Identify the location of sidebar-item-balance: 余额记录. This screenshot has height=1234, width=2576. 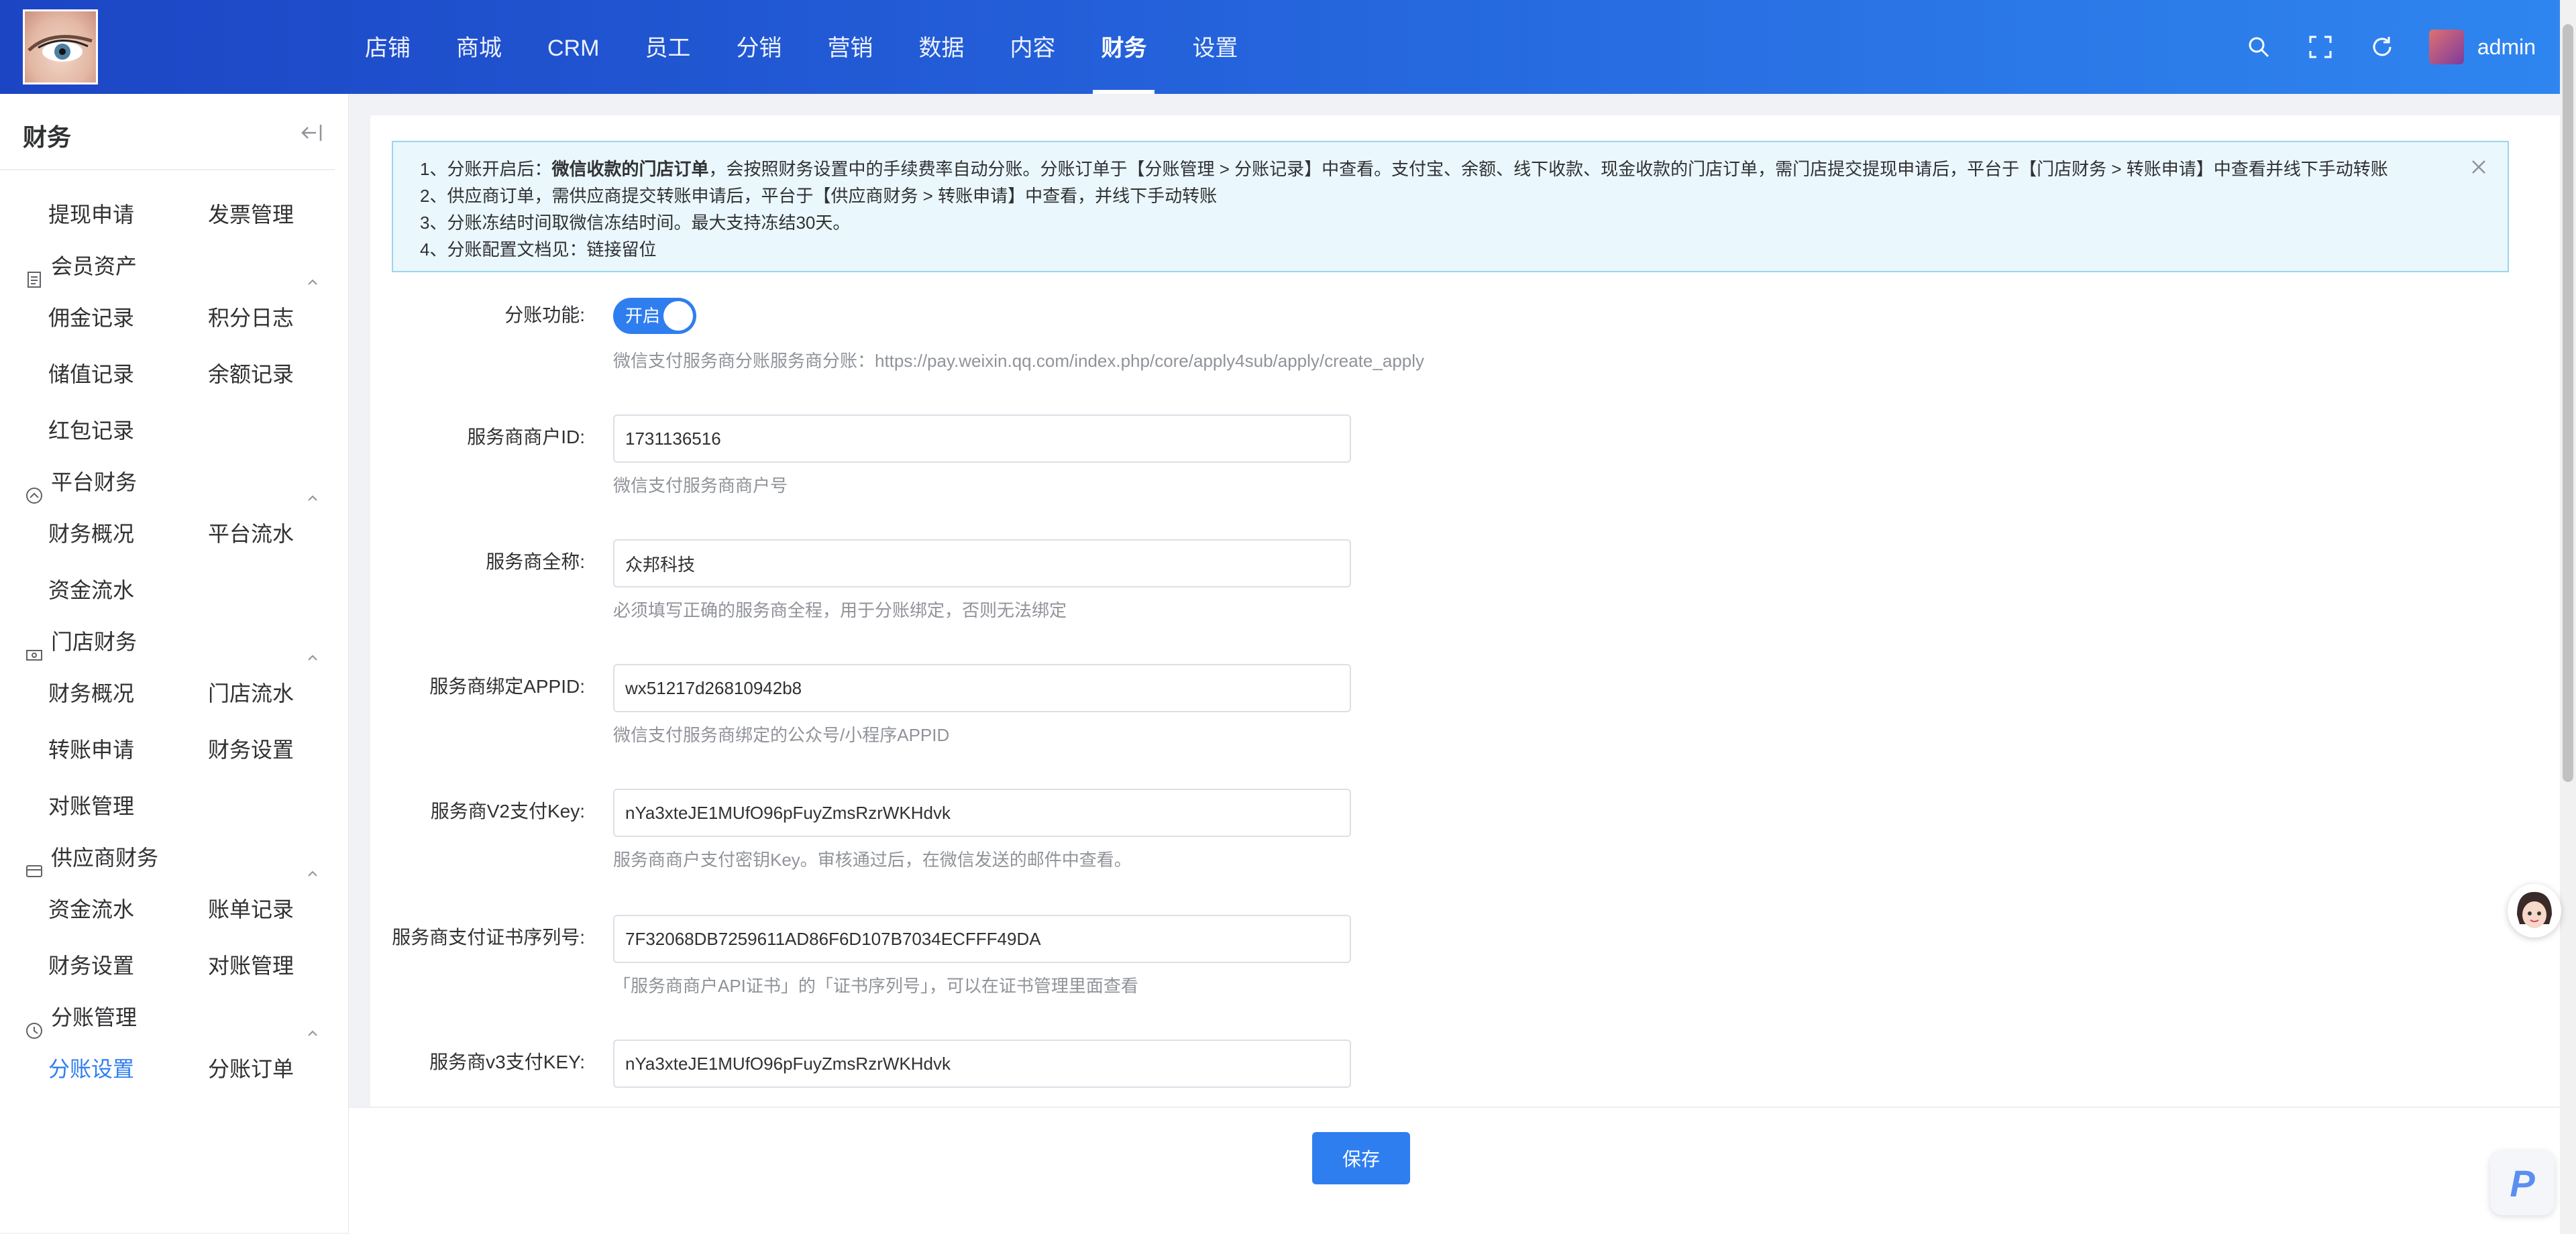
(288, 374).